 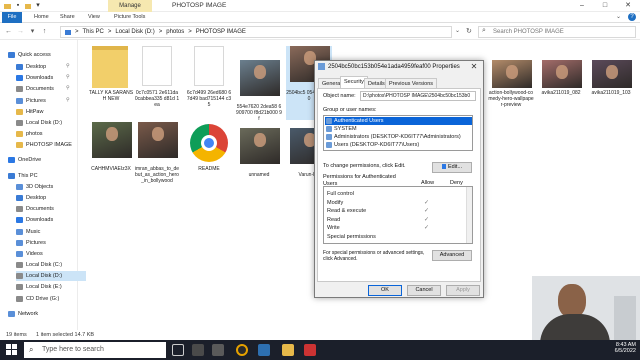 I want to click on pc-icon, so click(x=68, y=32).